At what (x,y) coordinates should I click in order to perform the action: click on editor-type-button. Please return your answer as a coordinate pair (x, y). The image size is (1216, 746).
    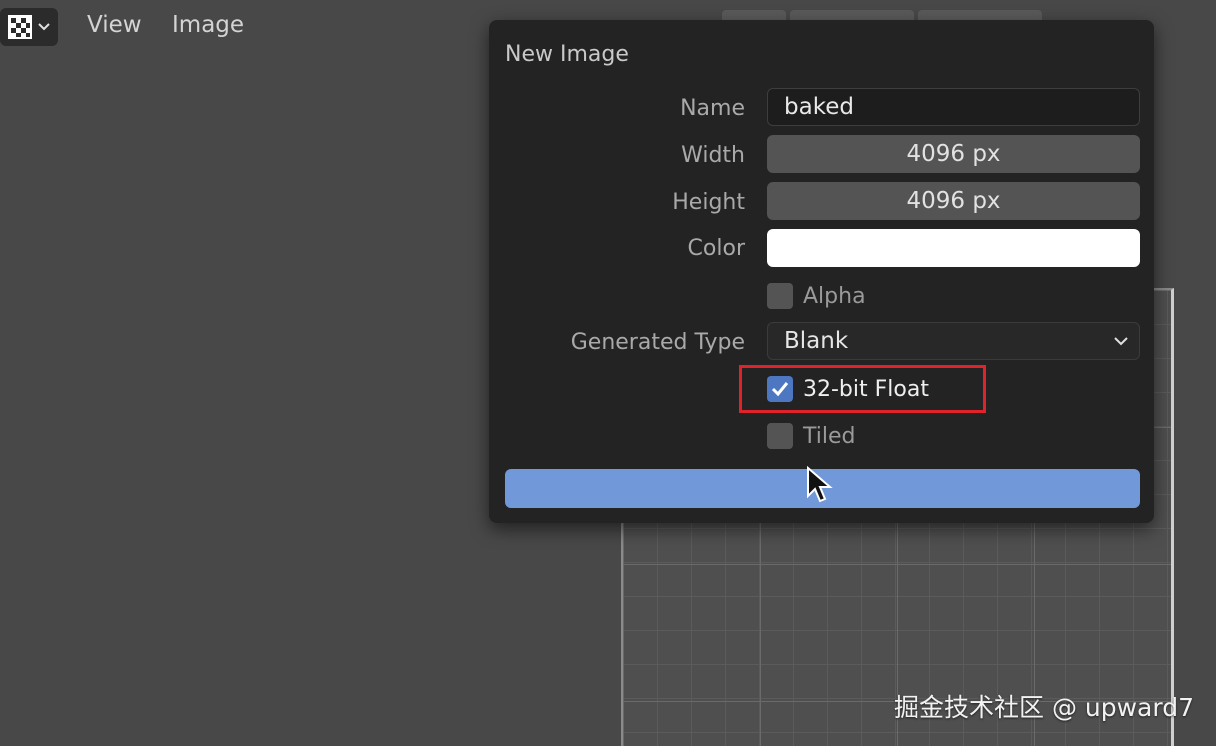
    Looking at the image, I should click on (29, 27).